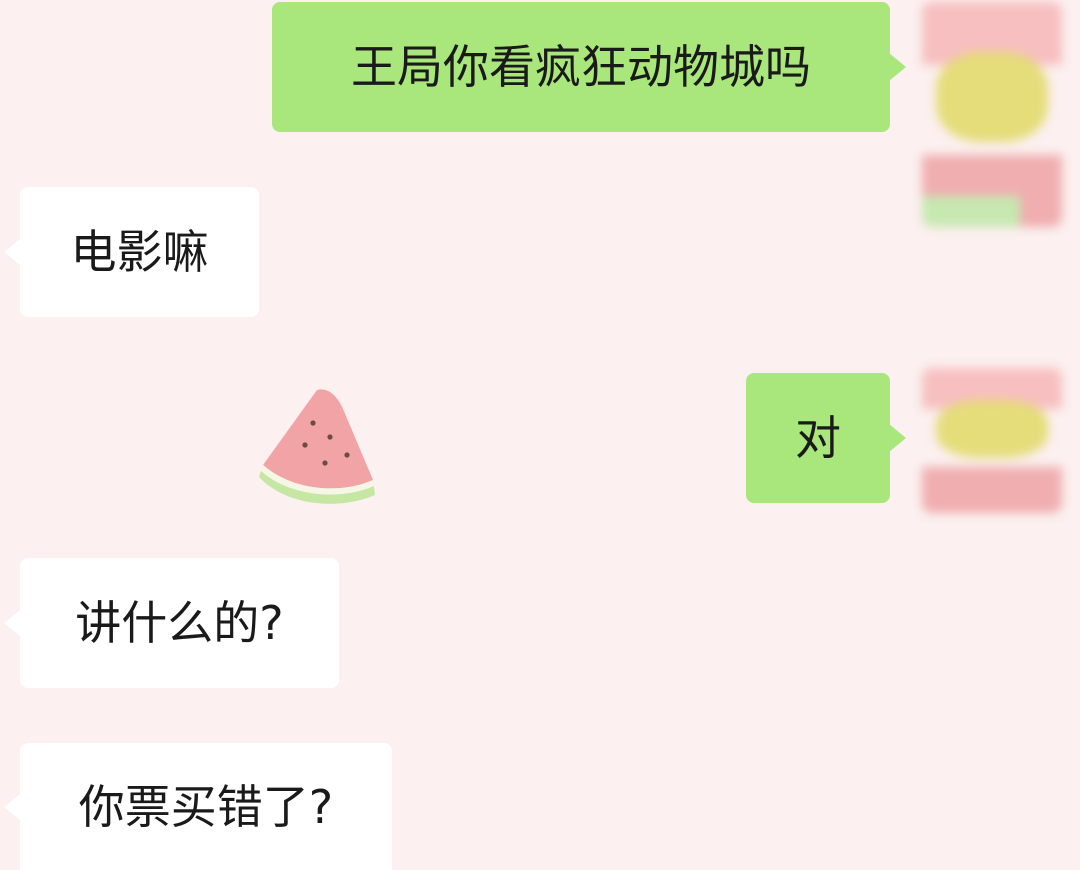 This screenshot has height=870, width=1080. What do you see at coordinates (818, 438) in the screenshot?
I see `message-text: 对` at bounding box center [818, 438].